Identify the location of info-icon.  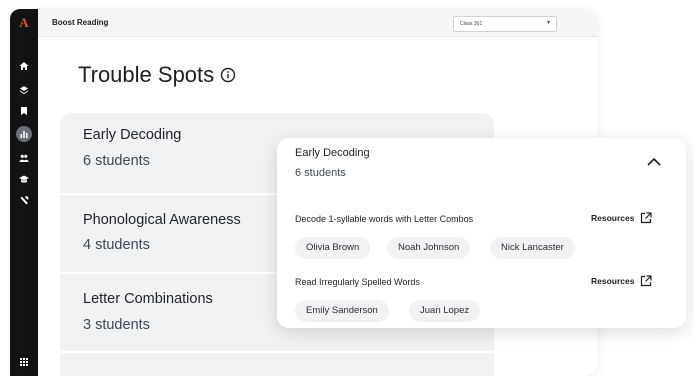
(228, 75).